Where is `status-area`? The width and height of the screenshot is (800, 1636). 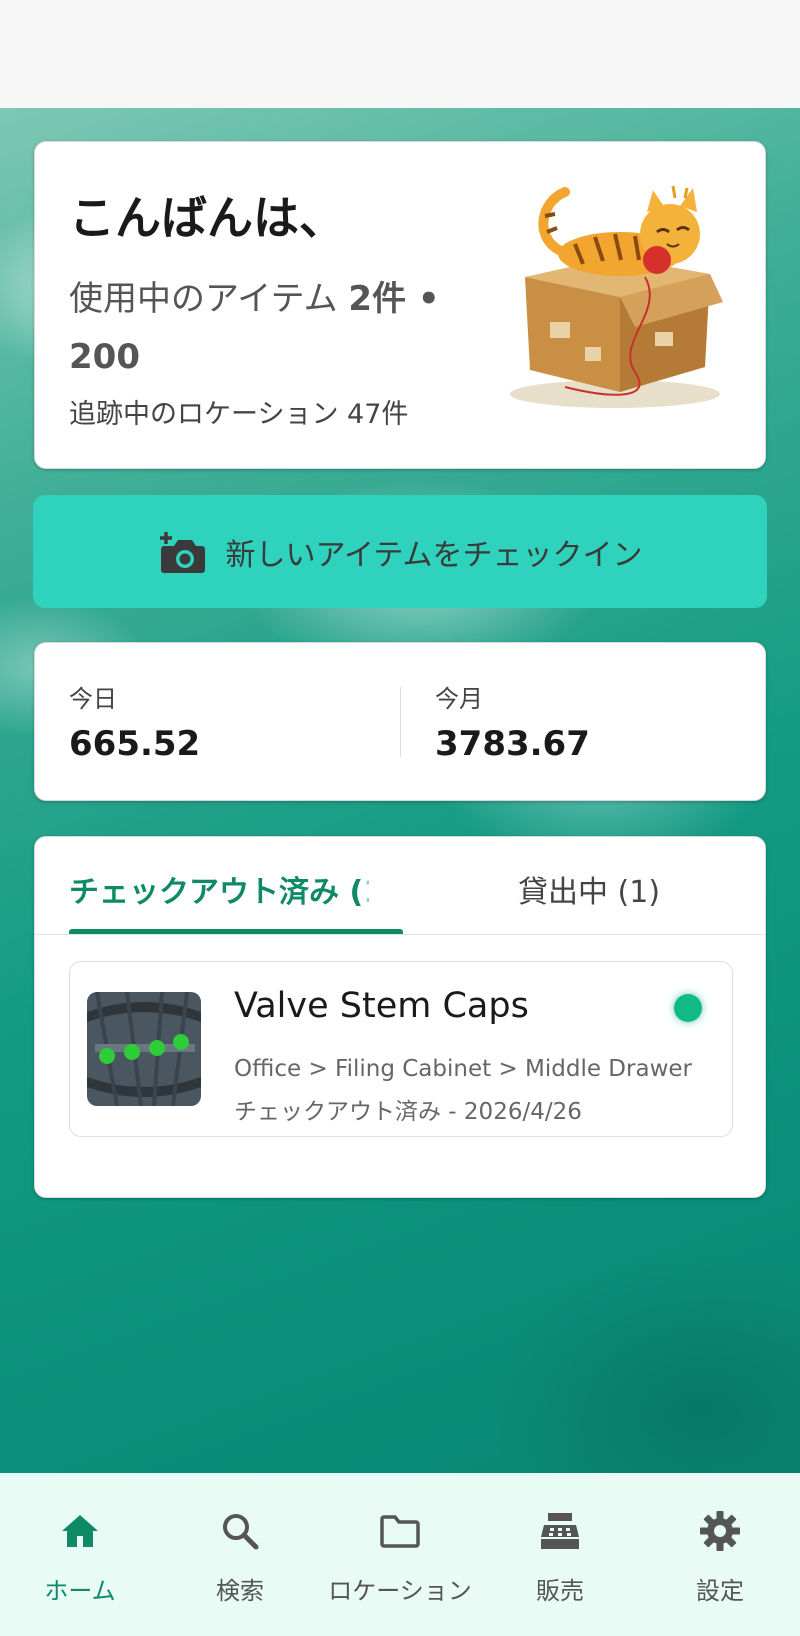 status-area is located at coordinates (400, 54).